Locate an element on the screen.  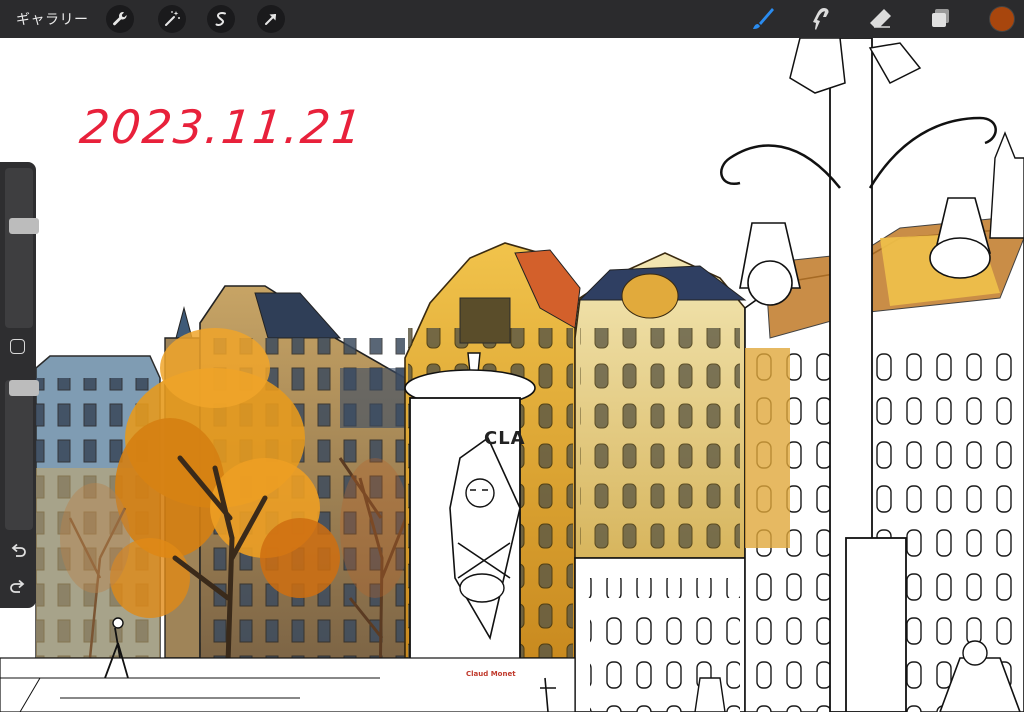
redo-button is located at coordinates (18, 588).